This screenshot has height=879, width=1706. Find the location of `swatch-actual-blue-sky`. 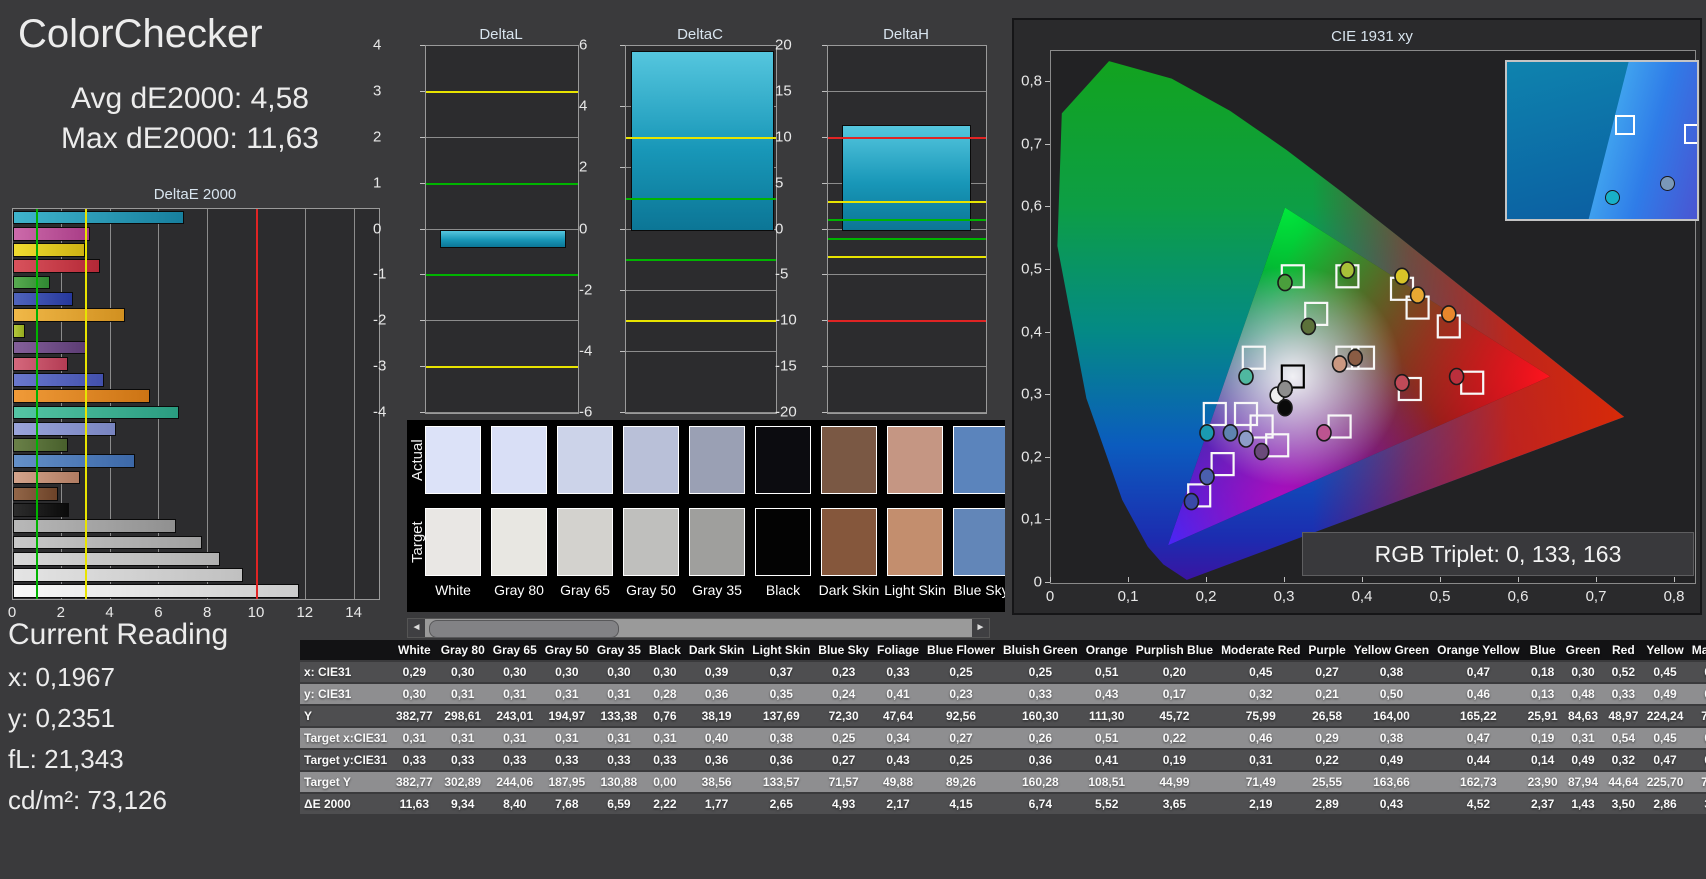

swatch-actual-blue-sky is located at coordinates (979, 460).